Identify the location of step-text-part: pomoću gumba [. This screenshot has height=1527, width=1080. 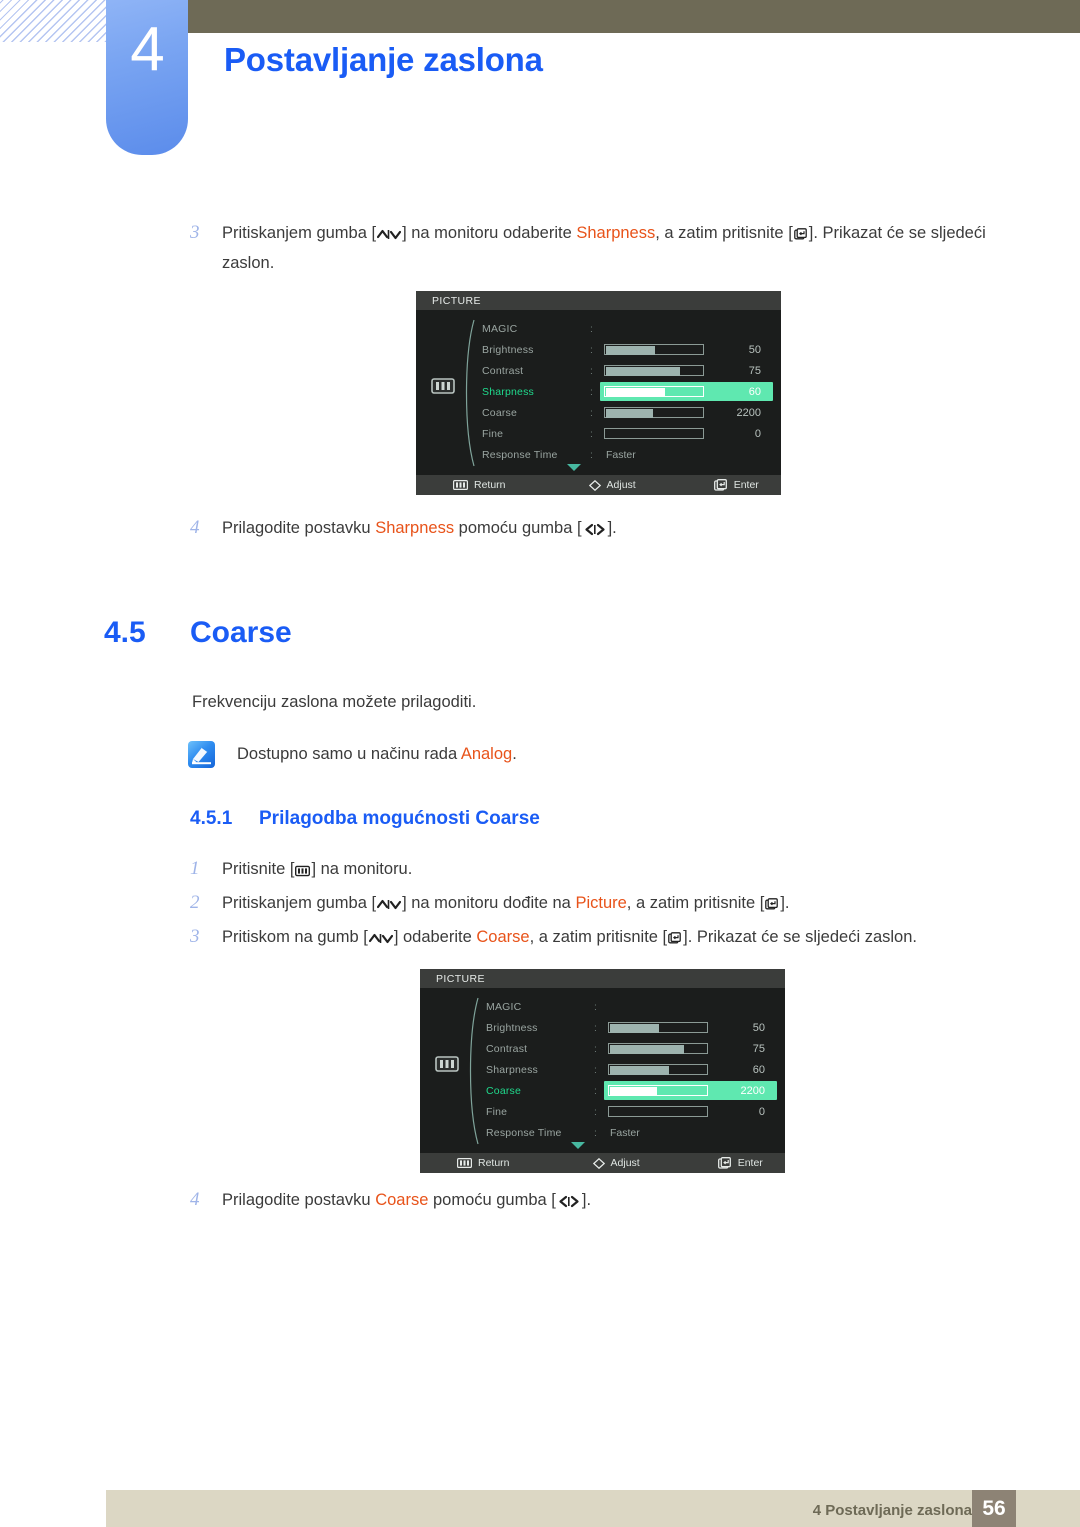
(518, 528).